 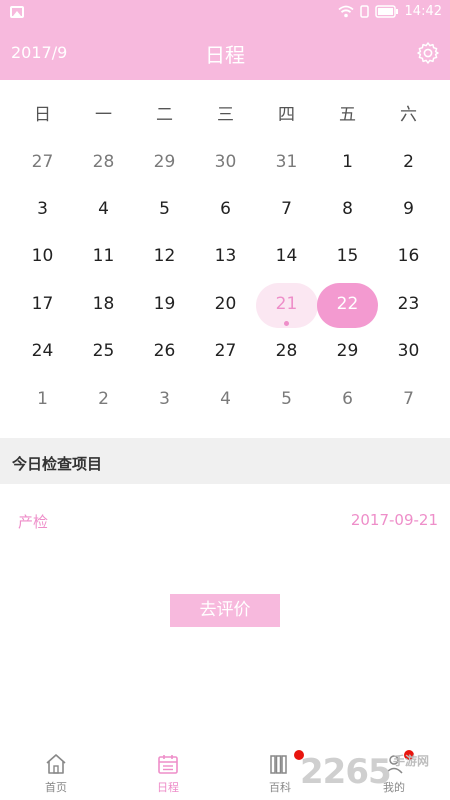 What do you see at coordinates (286, 256) in the screenshot?
I see `calendar-day: 14` at bounding box center [286, 256].